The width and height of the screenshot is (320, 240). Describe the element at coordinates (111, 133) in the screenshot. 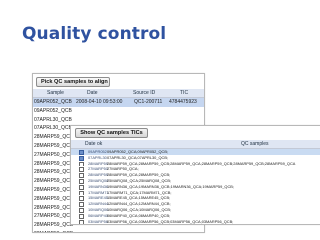

I see `show-qc-tics-button: Show QC samples TICs` at that location.